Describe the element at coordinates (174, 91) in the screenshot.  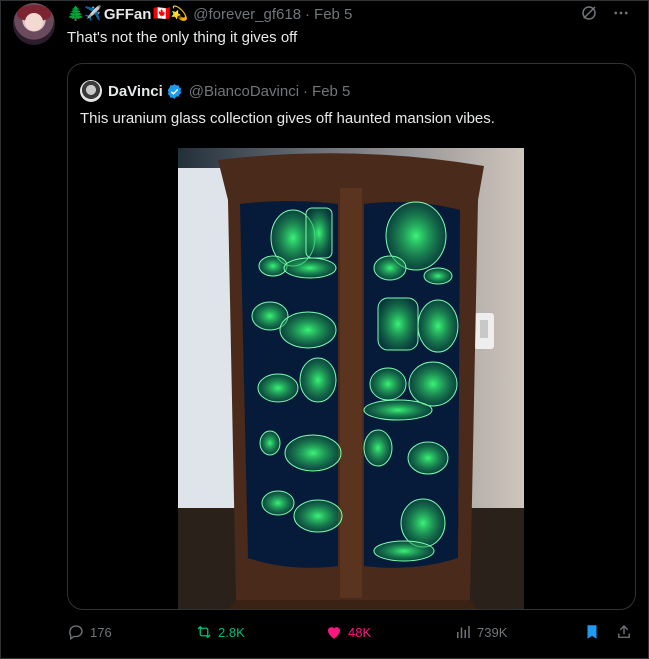
I see `verified-icon` at that location.